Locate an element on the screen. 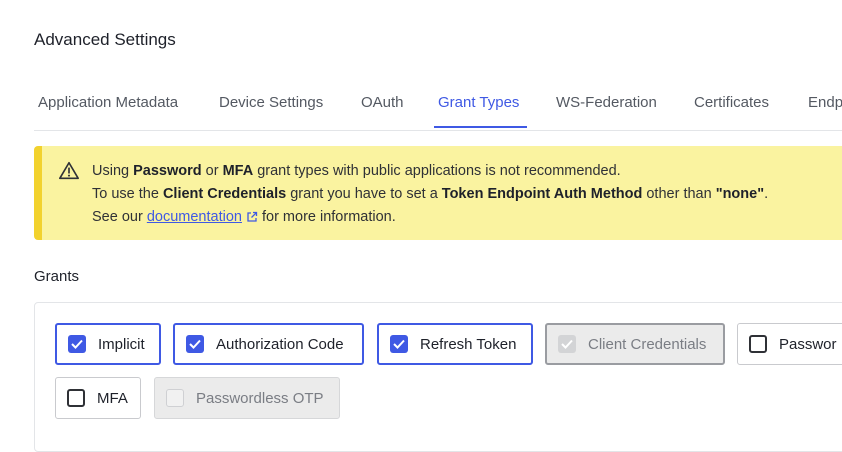 The image size is (842, 452). warning-triangle-icon is located at coordinates (69, 170).